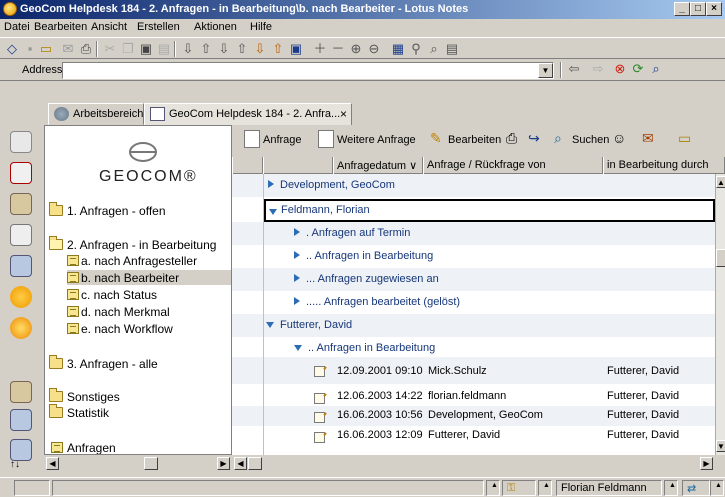 This screenshot has height=497, width=725. I want to click on save-icon: ▪, so click(30, 49).